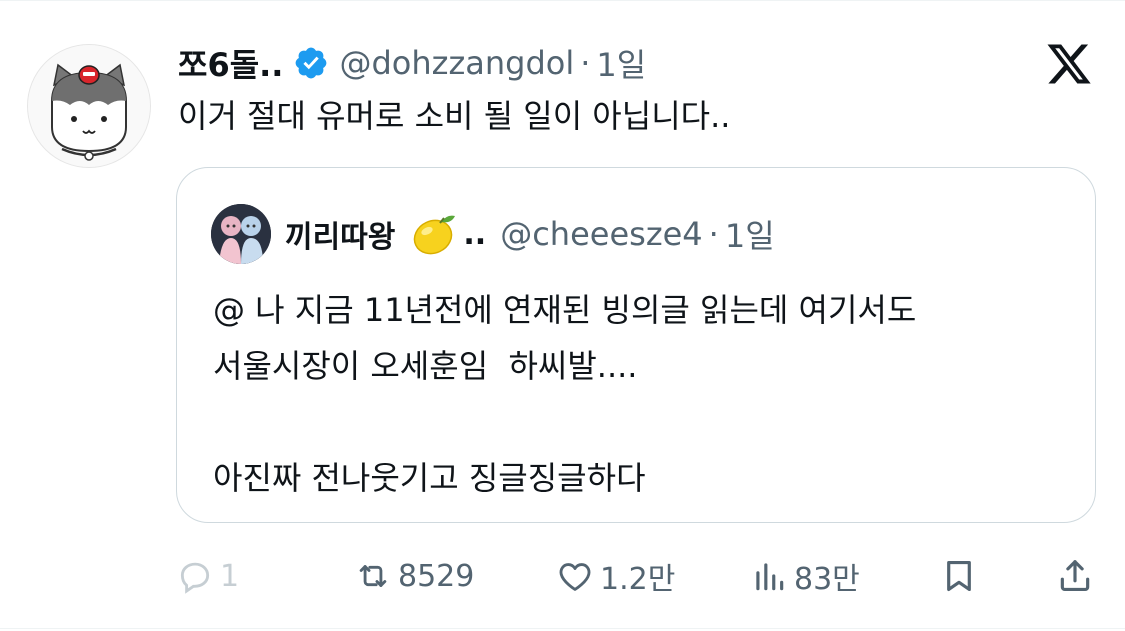 This screenshot has height=631, width=1125. Describe the element at coordinates (1069, 64) in the screenshot. I see `x-logo-icon` at that location.